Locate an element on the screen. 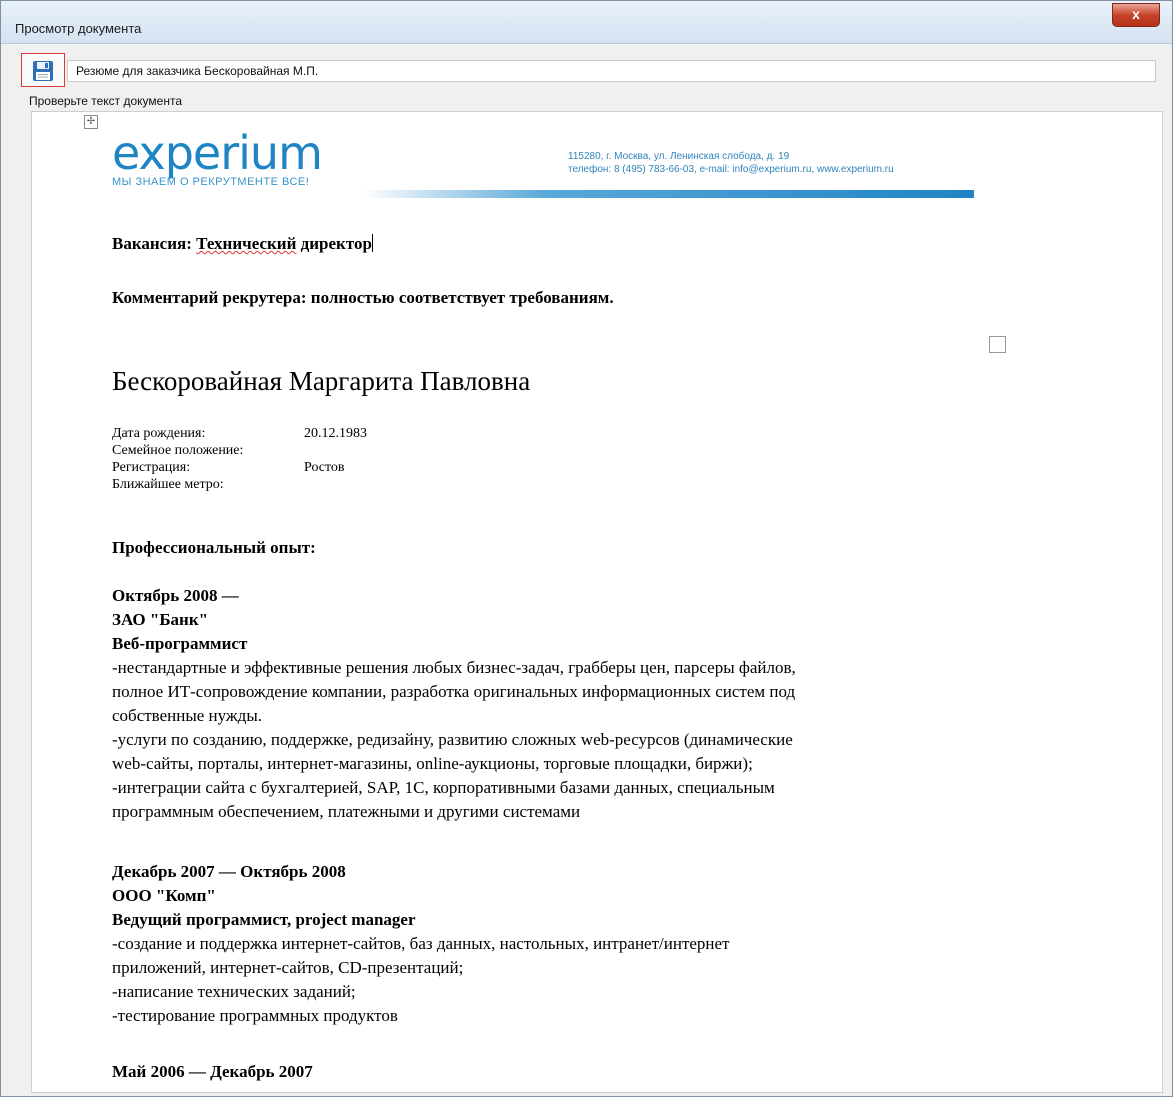 Image resolution: width=1173 pixels, height=1097 pixels. fact-value: 20.12.1983 is located at coordinates (335, 433).